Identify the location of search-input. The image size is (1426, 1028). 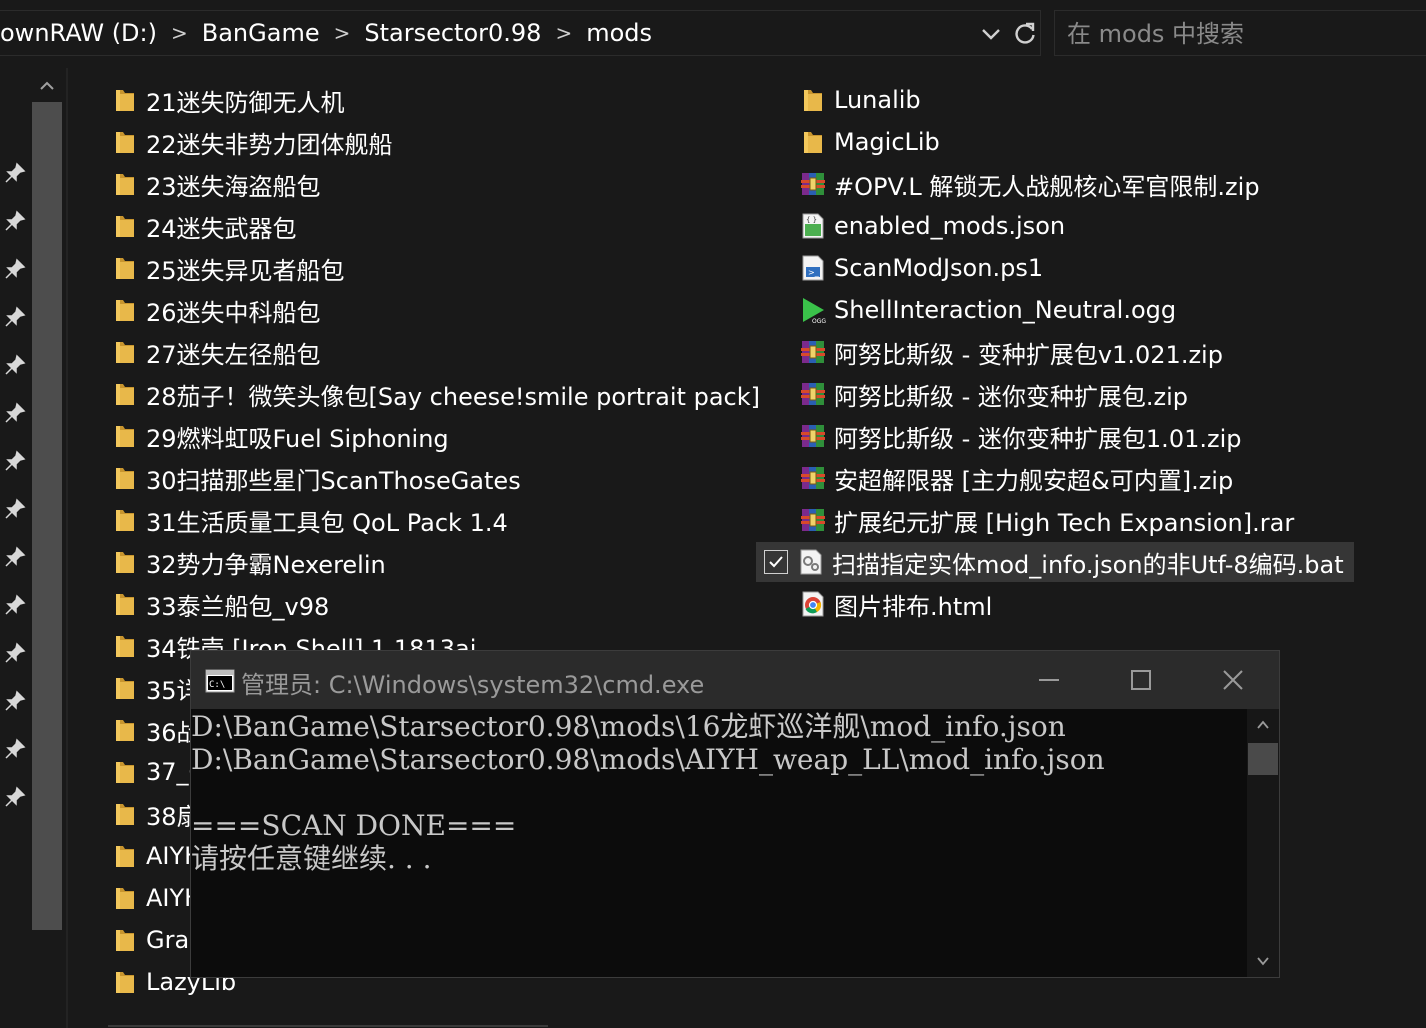
(1237, 34).